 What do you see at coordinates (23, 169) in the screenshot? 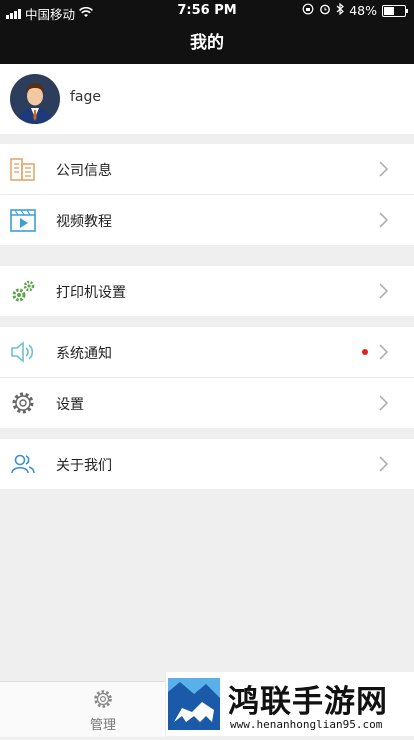
I see `building-icon` at bounding box center [23, 169].